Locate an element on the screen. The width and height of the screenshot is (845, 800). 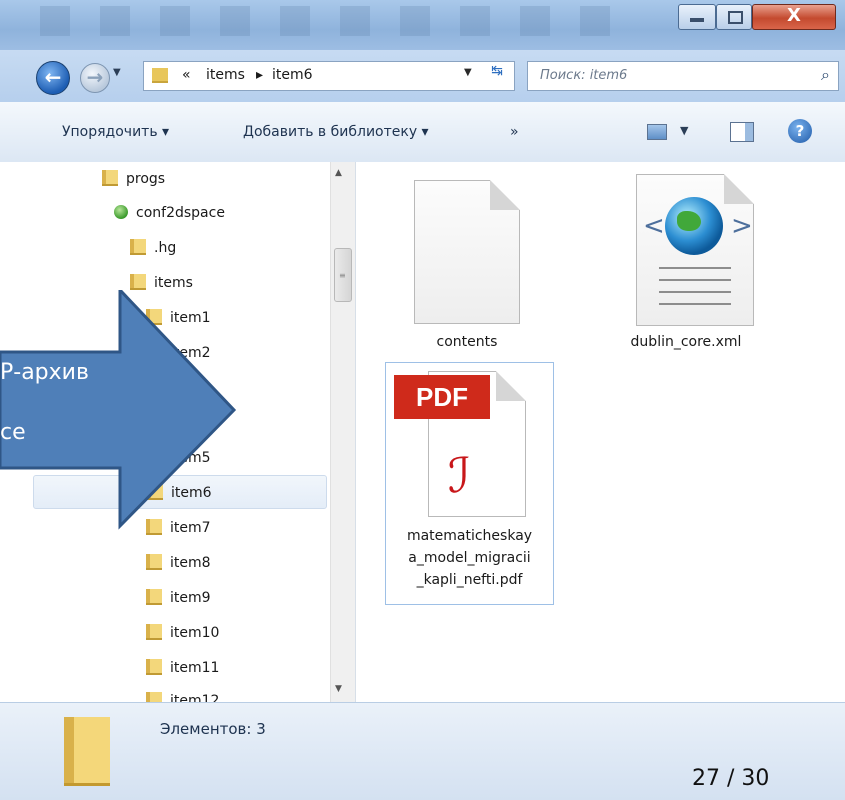
close-icon: X is located at coordinates (794, 15).